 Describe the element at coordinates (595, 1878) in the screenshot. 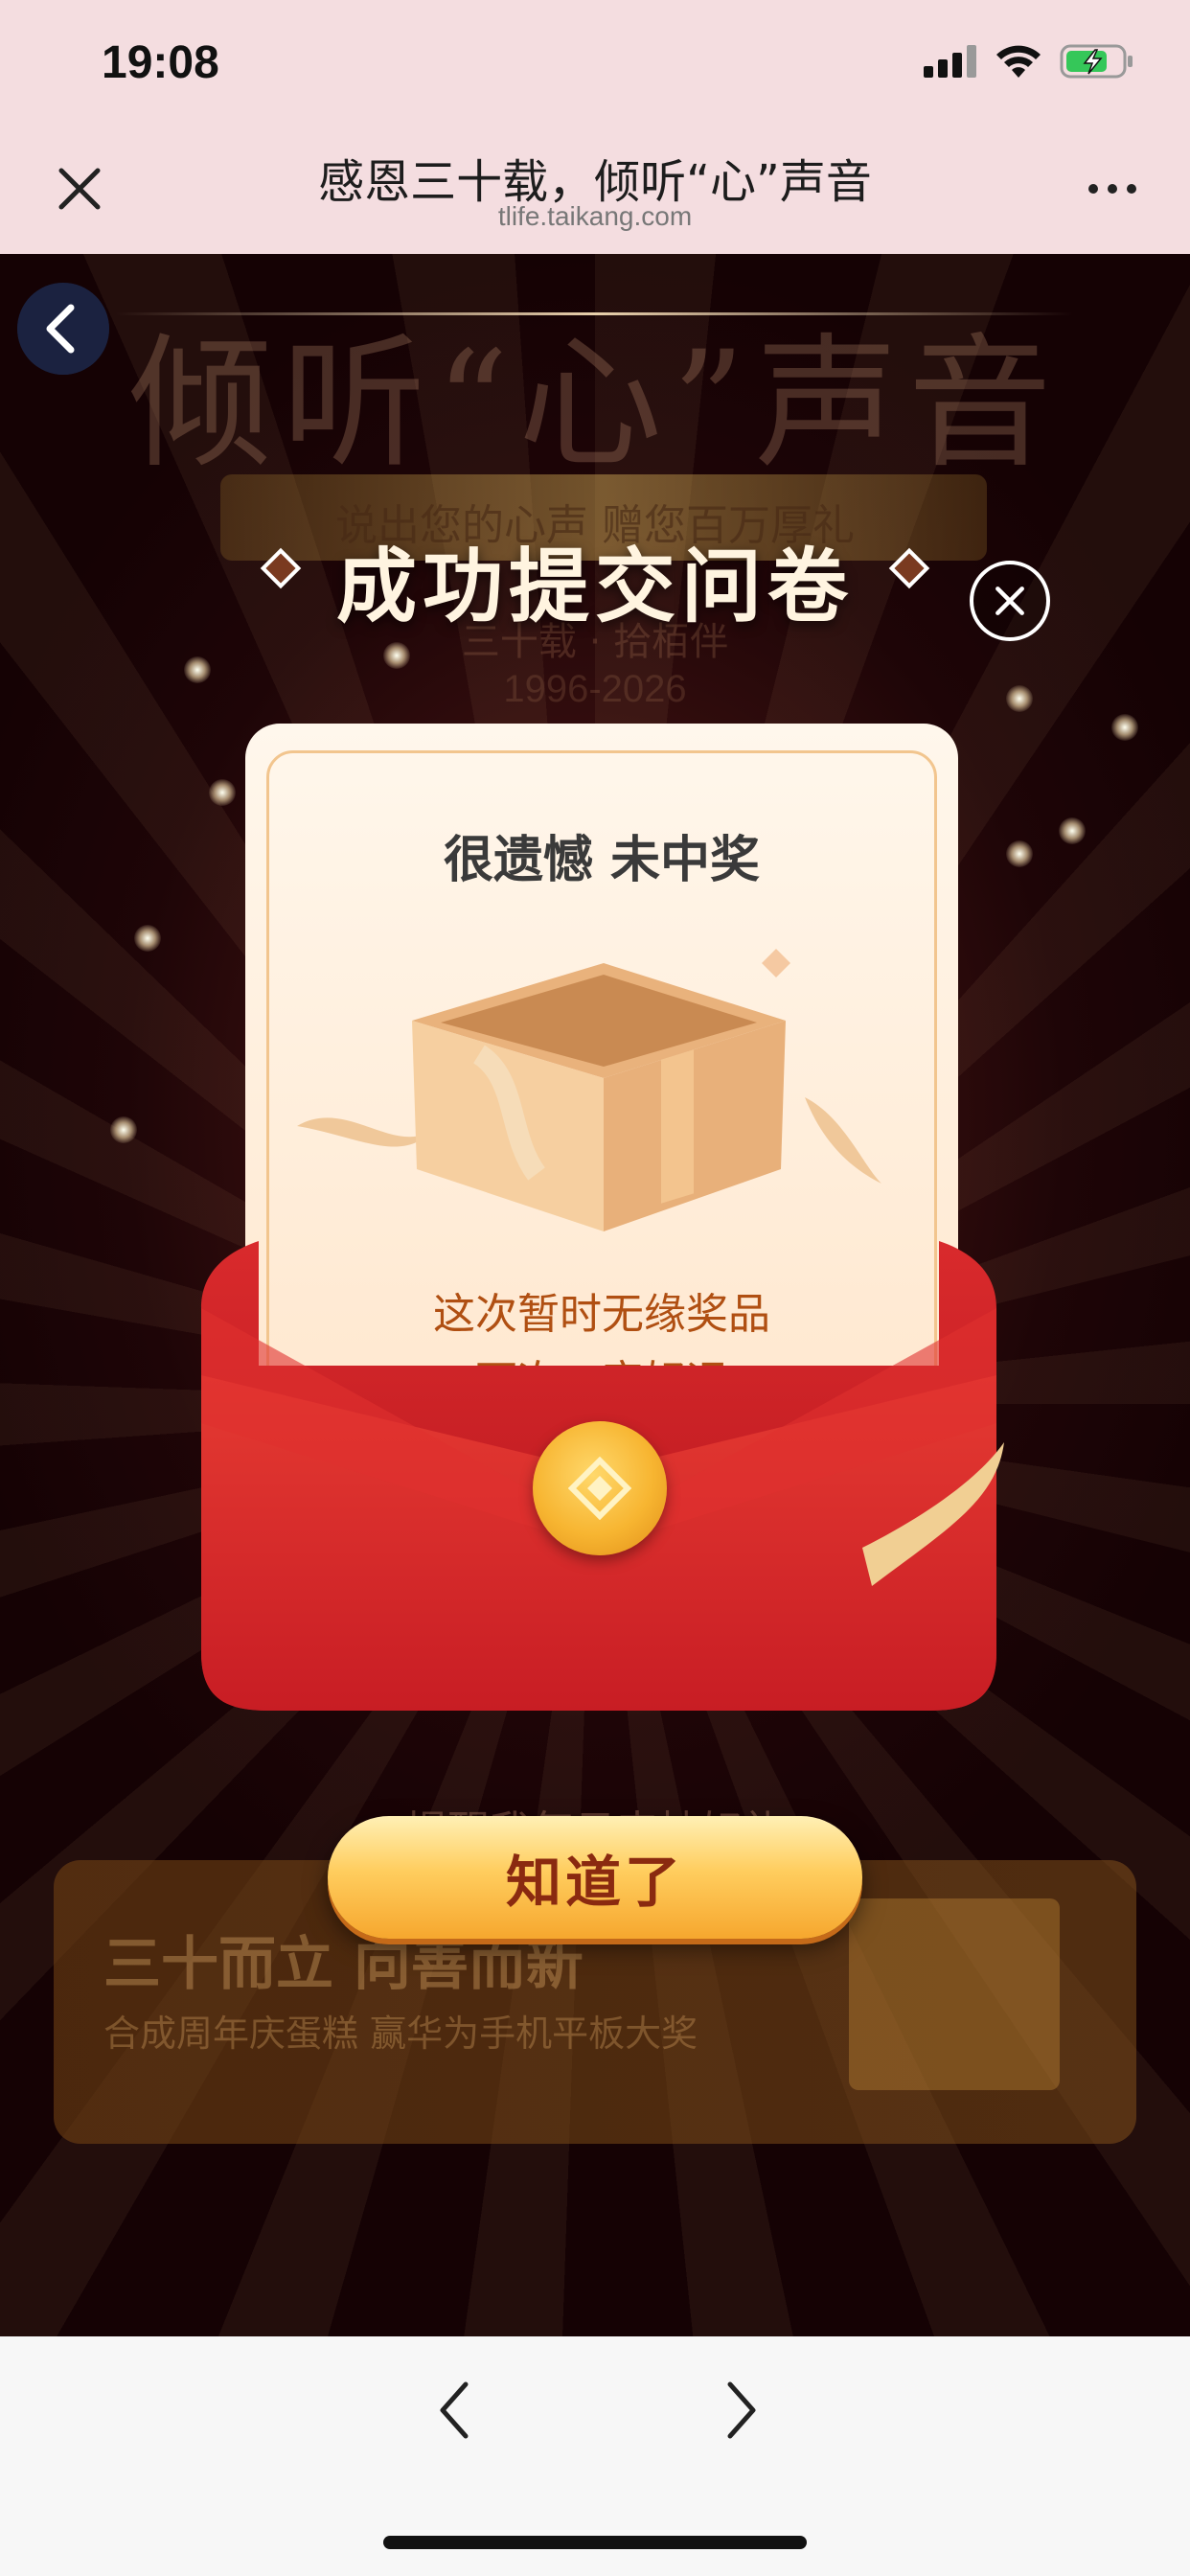

I see `ok-button: 知道了` at that location.